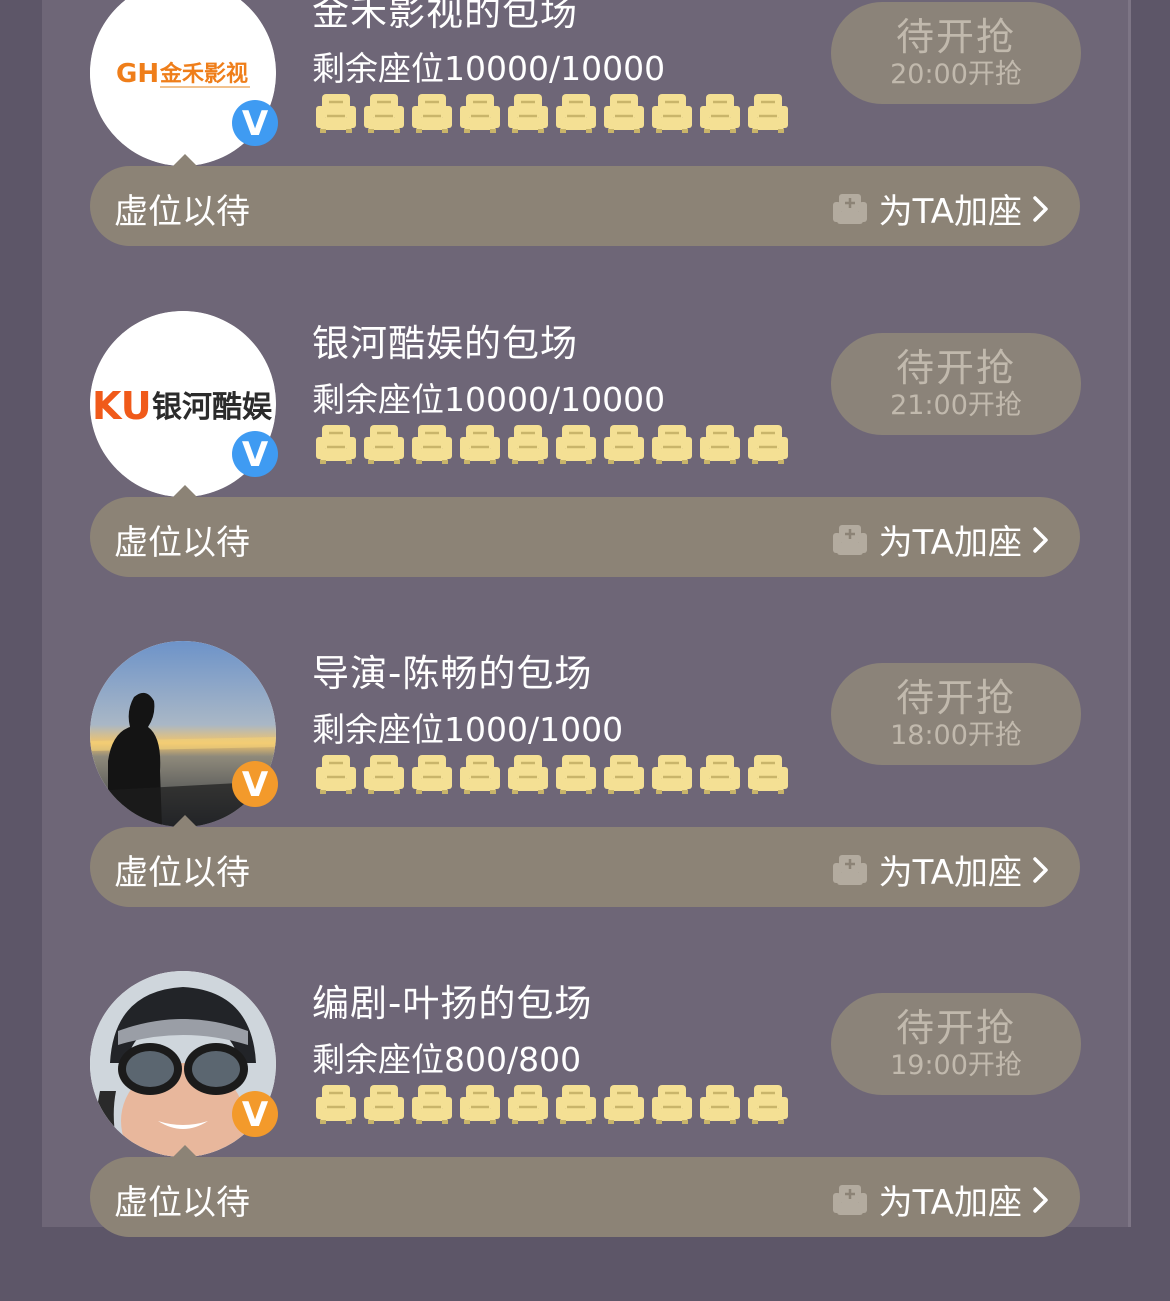 Image resolution: width=1170 pixels, height=1301 pixels. Describe the element at coordinates (137, 74) in the screenshot. I see `svg-text: GH` at that location.